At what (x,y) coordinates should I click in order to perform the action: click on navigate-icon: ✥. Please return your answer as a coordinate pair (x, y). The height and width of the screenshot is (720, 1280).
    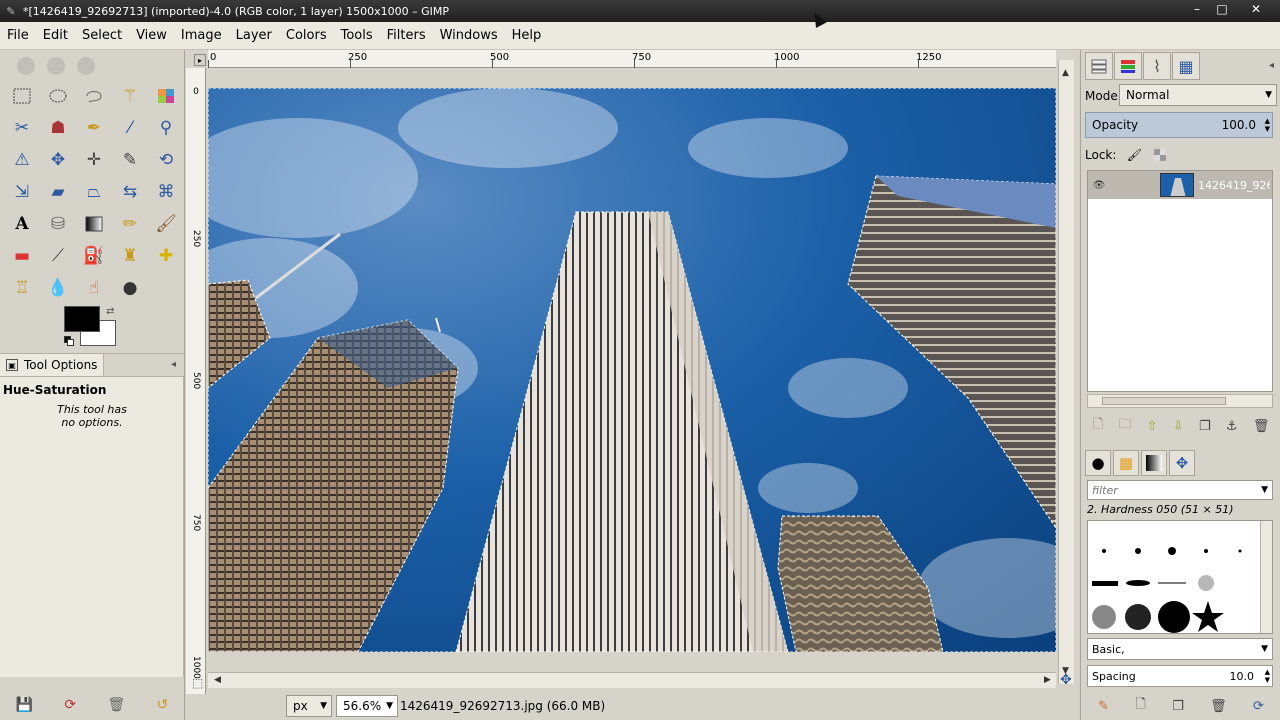
    Looking at the image, I should click on (1066, 680).